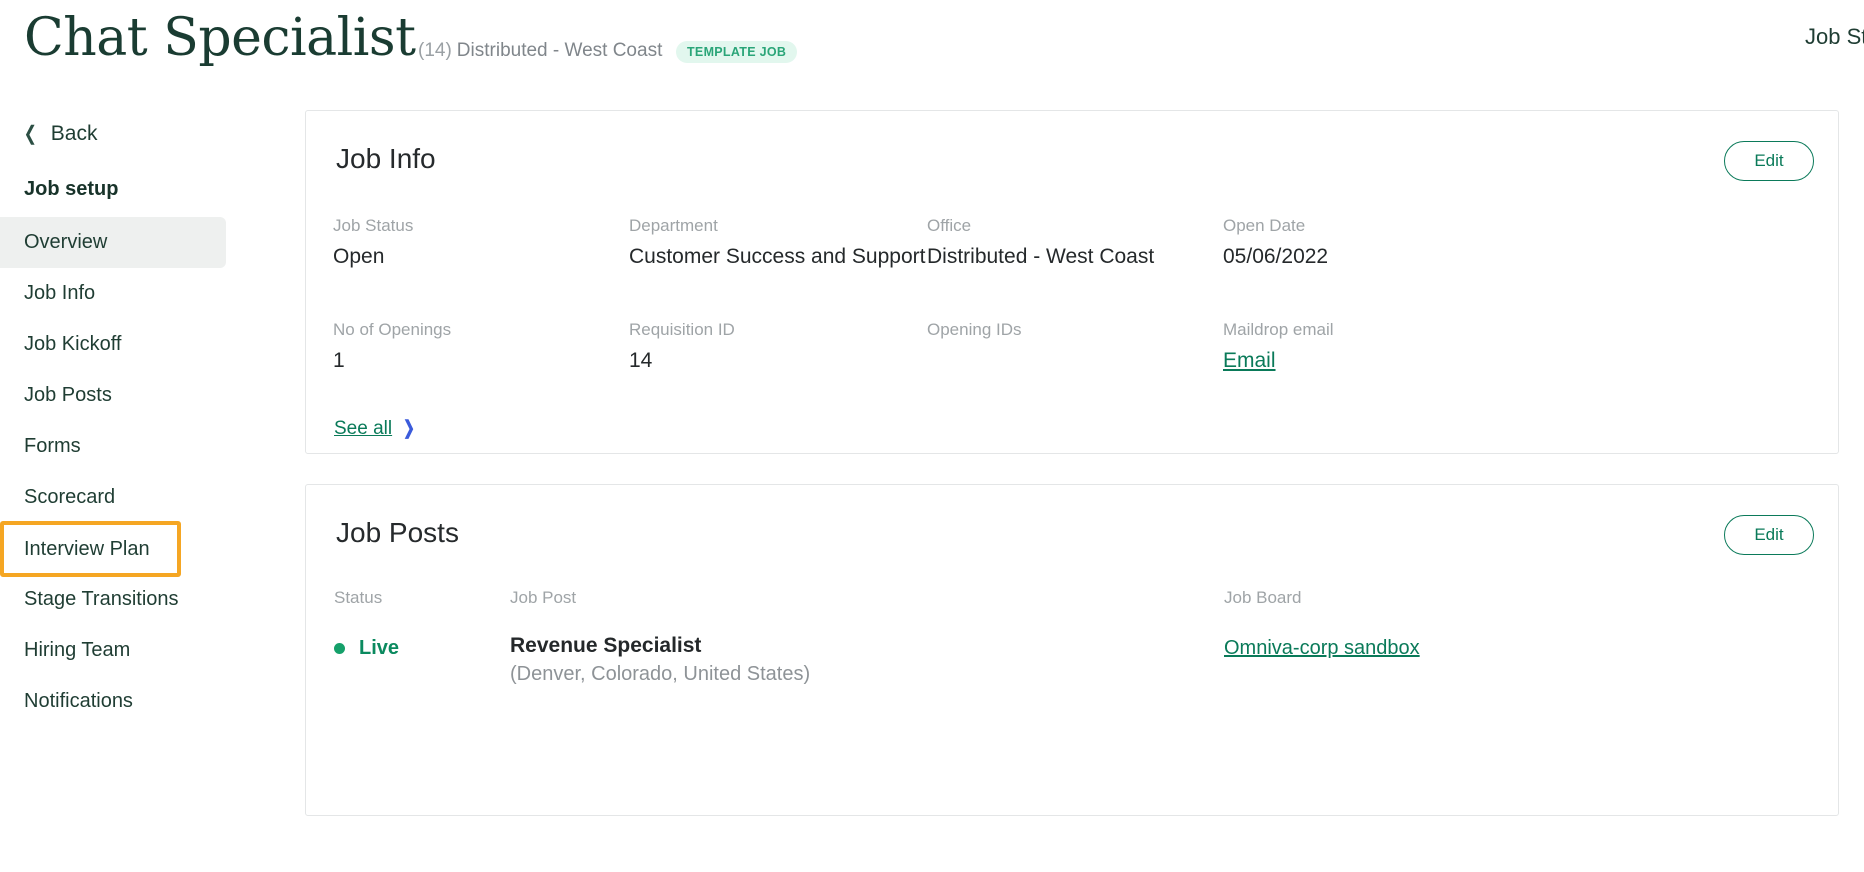 This screenshot has height=872, width=1864. I want to click on field-office: Office Distributed - West Coast, so click(1075, 243).